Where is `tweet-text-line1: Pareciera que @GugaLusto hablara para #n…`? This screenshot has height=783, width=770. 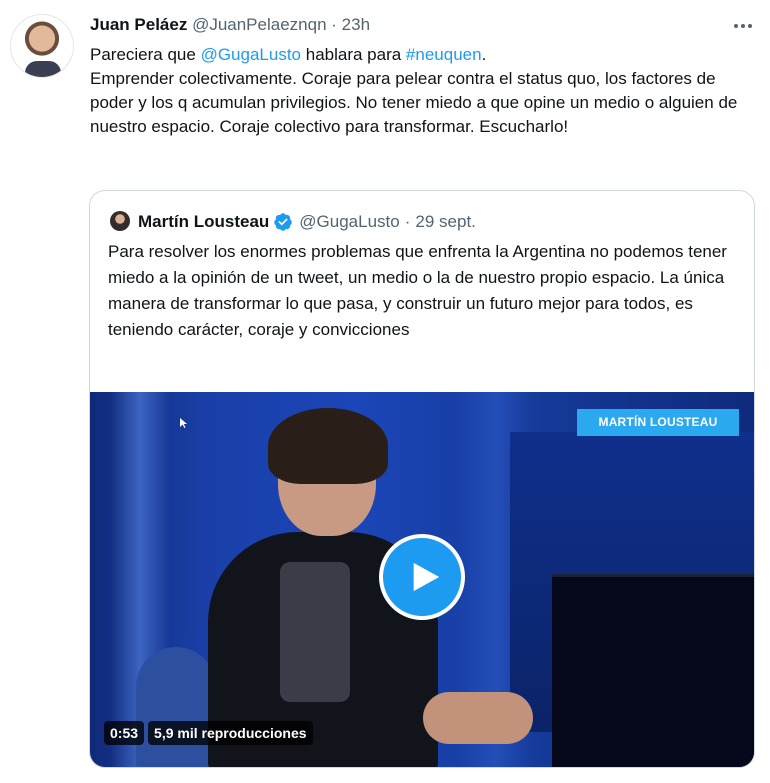 tweet-text-line1: Pareciera que @GugaLusto hablara para #n… is located at coordinates (422, 55).